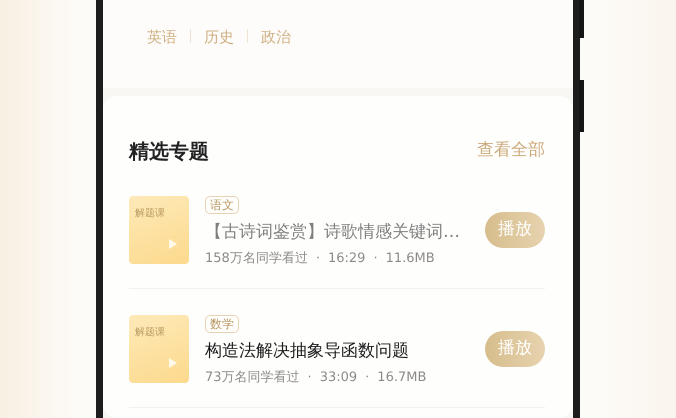 Image resolution: width=676 pixels, height=418 pixels. What do you see at coordinates (410, 259) in the screenshot?
I see `file-size: 11.6MB` at bounding box center [410, 259].